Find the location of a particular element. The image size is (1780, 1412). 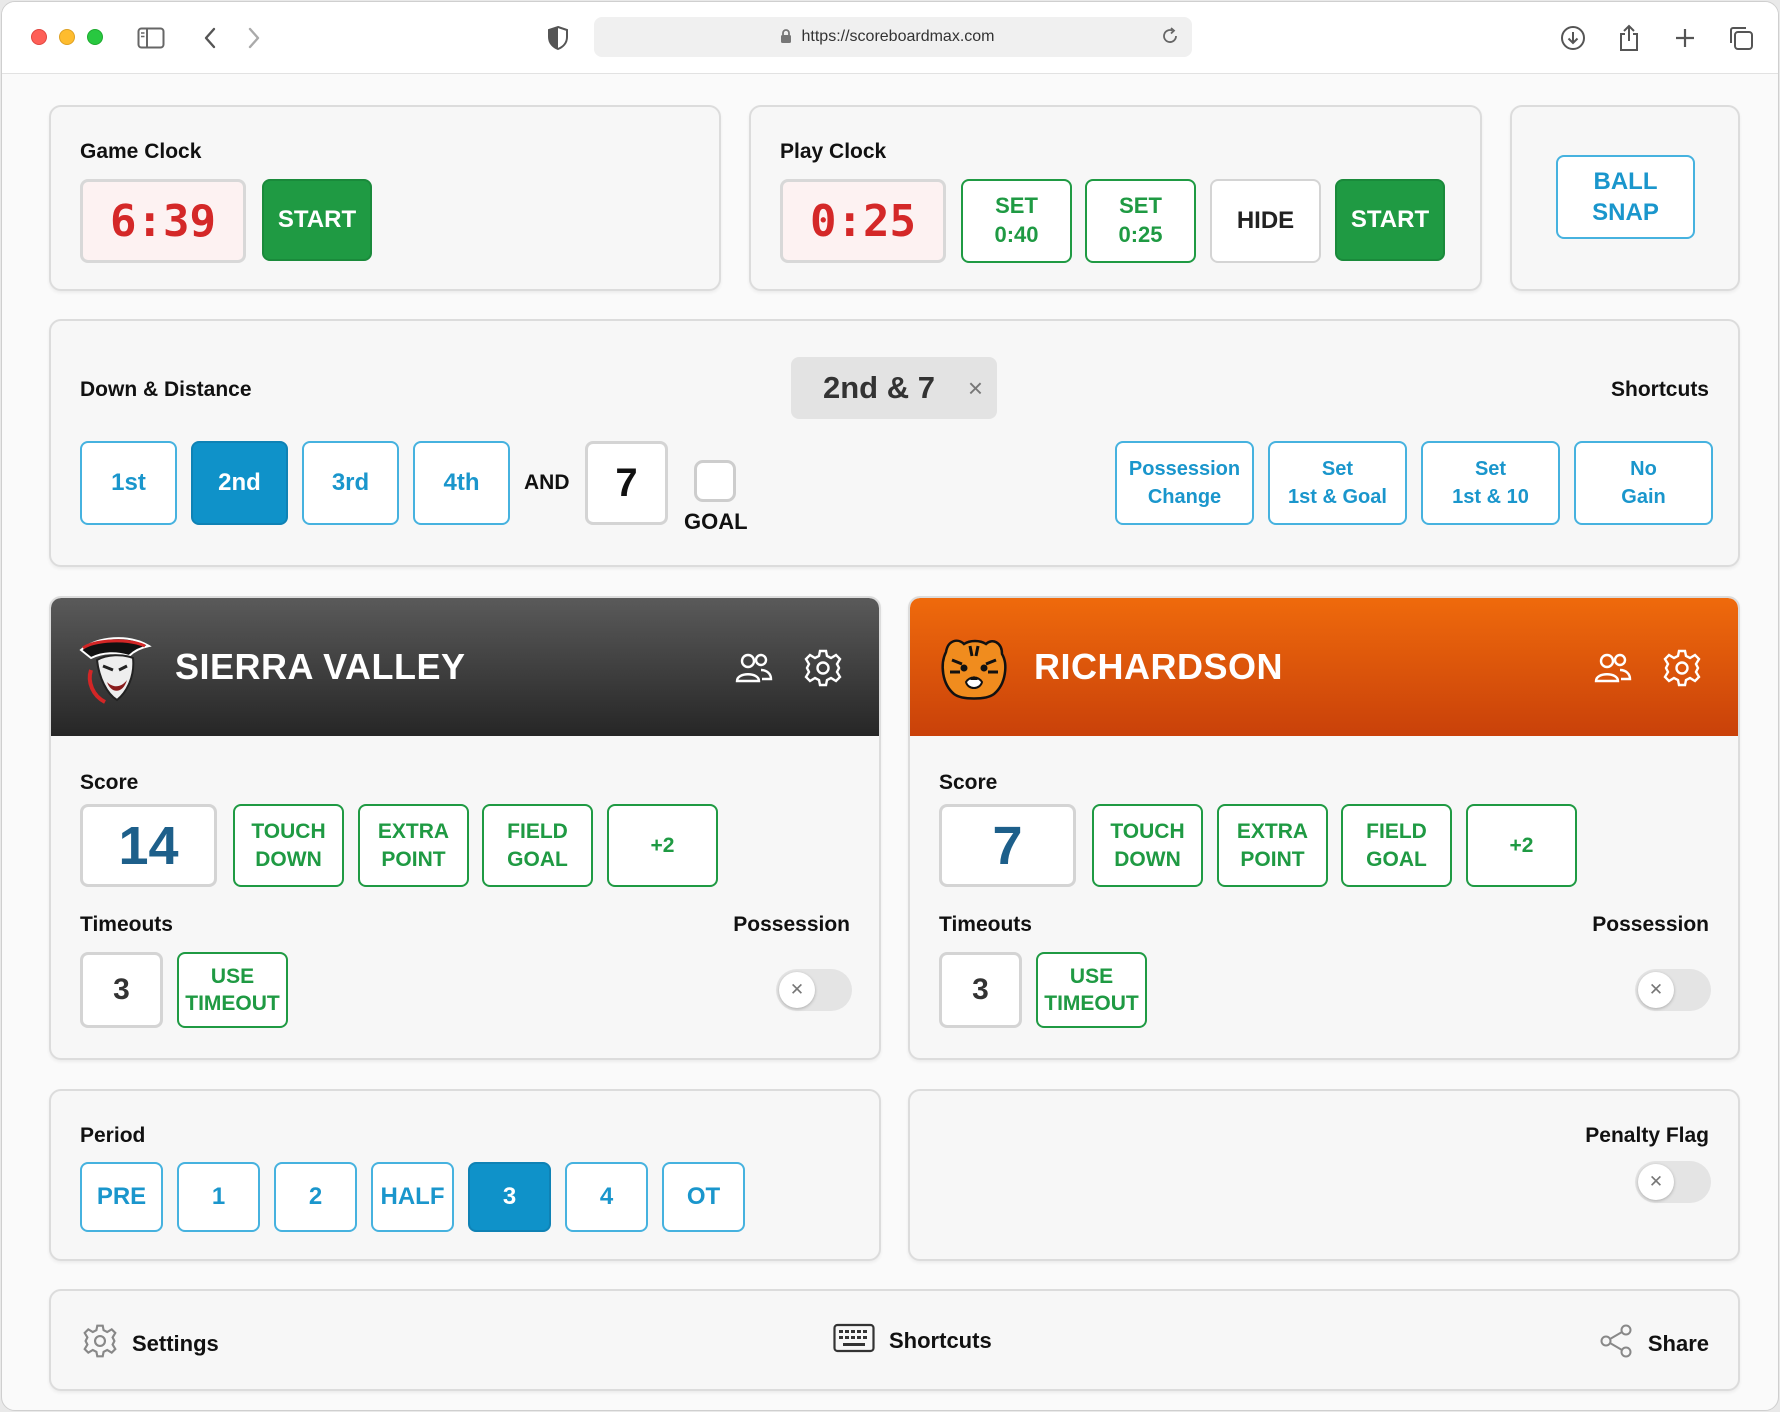

possession-label-away: Possession is located at coordinates (1650, 924).